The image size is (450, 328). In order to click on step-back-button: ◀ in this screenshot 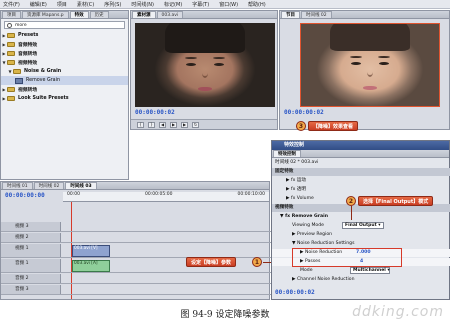, I will do `click(162, 124)`.